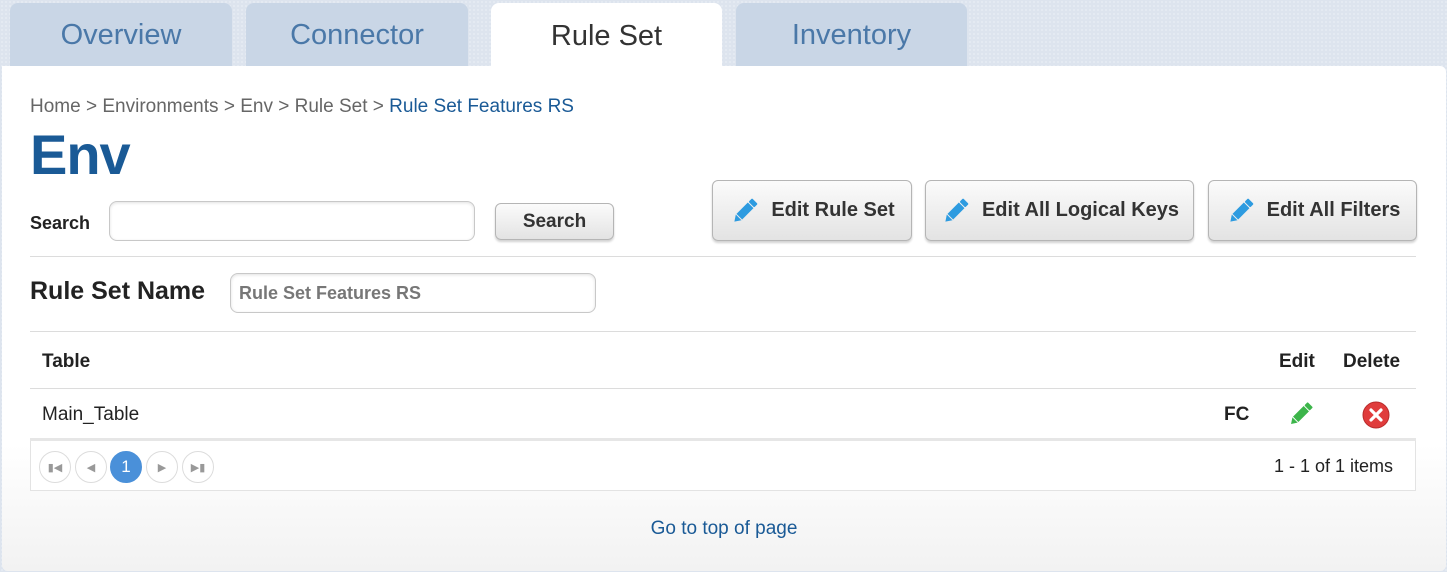  What do you see at coordinates (60, 223) in the screenshot?
I see `search-label: Search` at bounding box center [60, 223].